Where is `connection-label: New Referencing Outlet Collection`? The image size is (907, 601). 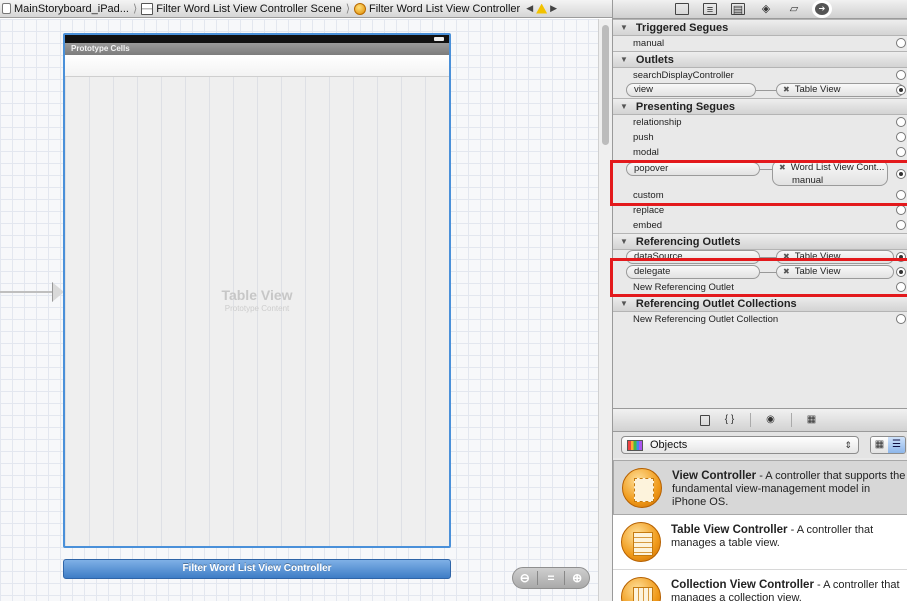
connection-label: New Referencing Outlet Collection is located at coordinates (706, 319).